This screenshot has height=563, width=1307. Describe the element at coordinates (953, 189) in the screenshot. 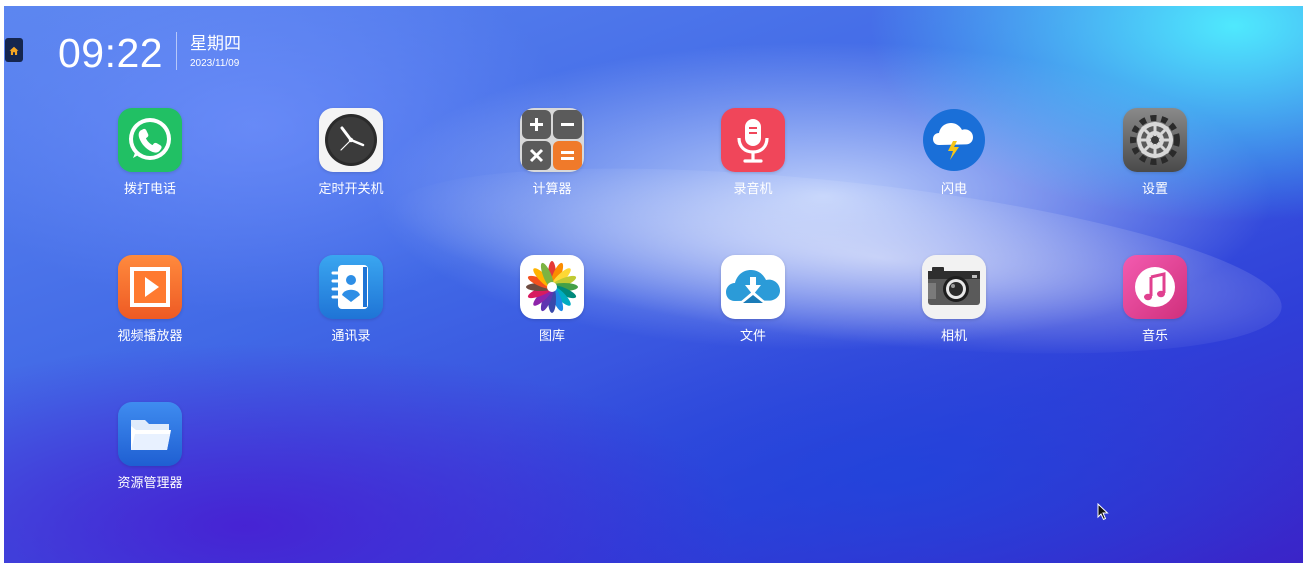

I see `app-label: 闪电` at that location.